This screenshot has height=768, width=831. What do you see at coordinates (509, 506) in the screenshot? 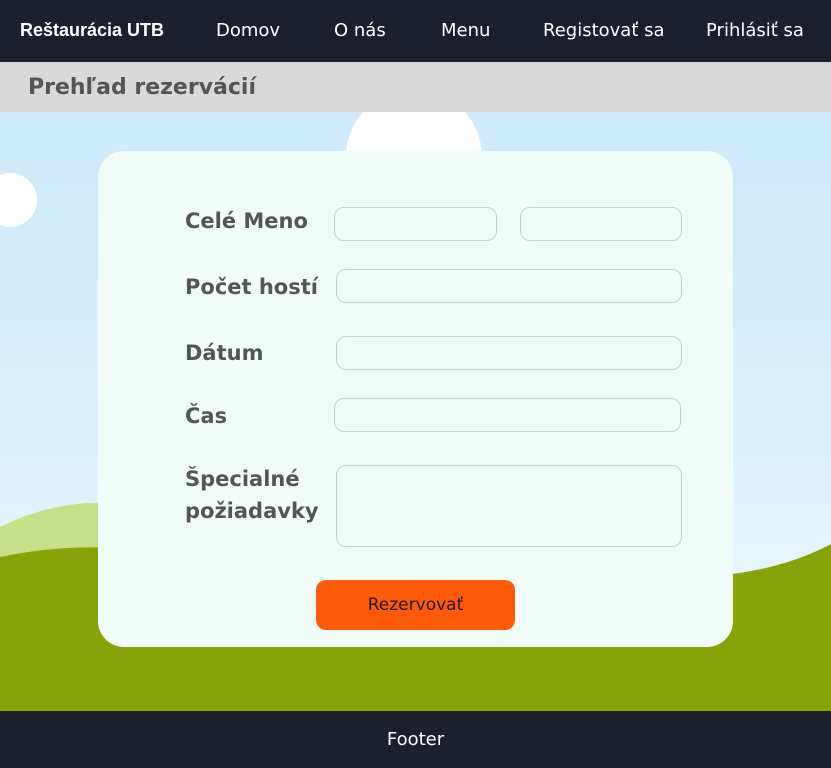
I see `special-requests-textarea` at bounding box center [509, 506].